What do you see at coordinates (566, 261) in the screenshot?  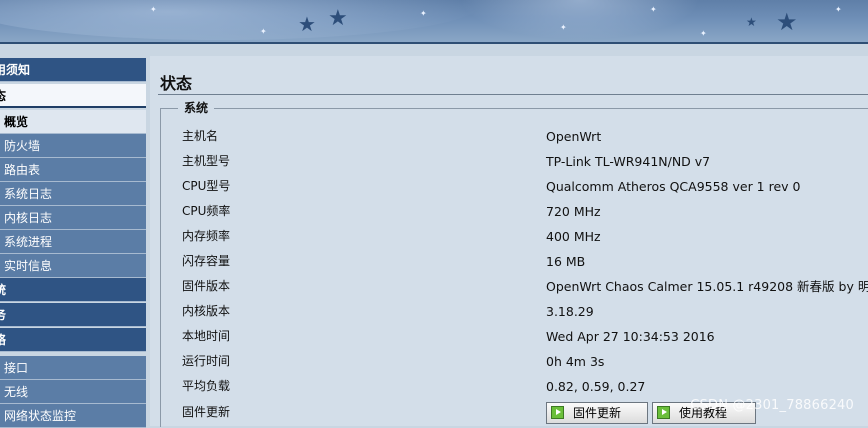 I see `row-value: 16 MB` at bounding box center [566, 261].